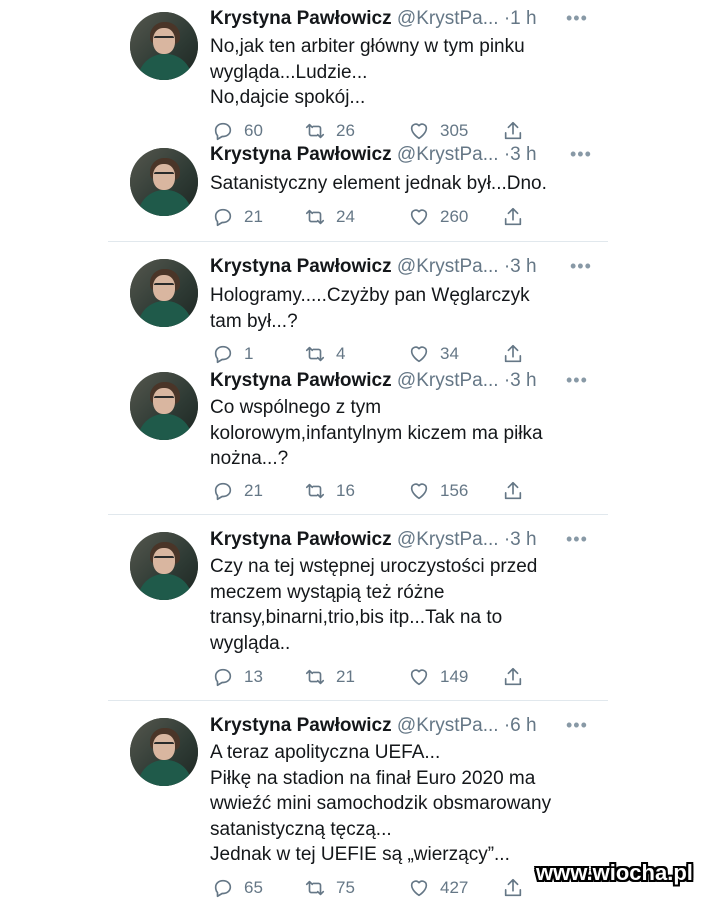  What do you see at coordinates (433, 354) in the screenshot?
I see `like-button: 34` at bounding box center [433, 354].